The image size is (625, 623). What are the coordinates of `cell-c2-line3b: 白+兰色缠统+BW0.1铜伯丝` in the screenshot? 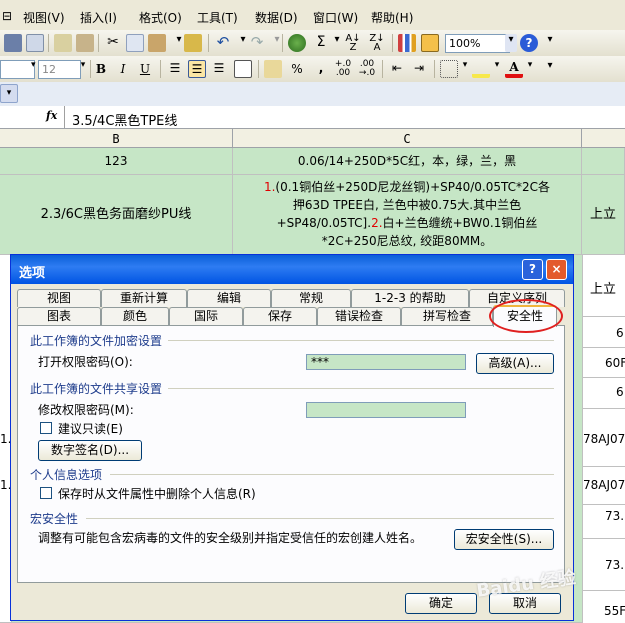 It's located at (460, 223).